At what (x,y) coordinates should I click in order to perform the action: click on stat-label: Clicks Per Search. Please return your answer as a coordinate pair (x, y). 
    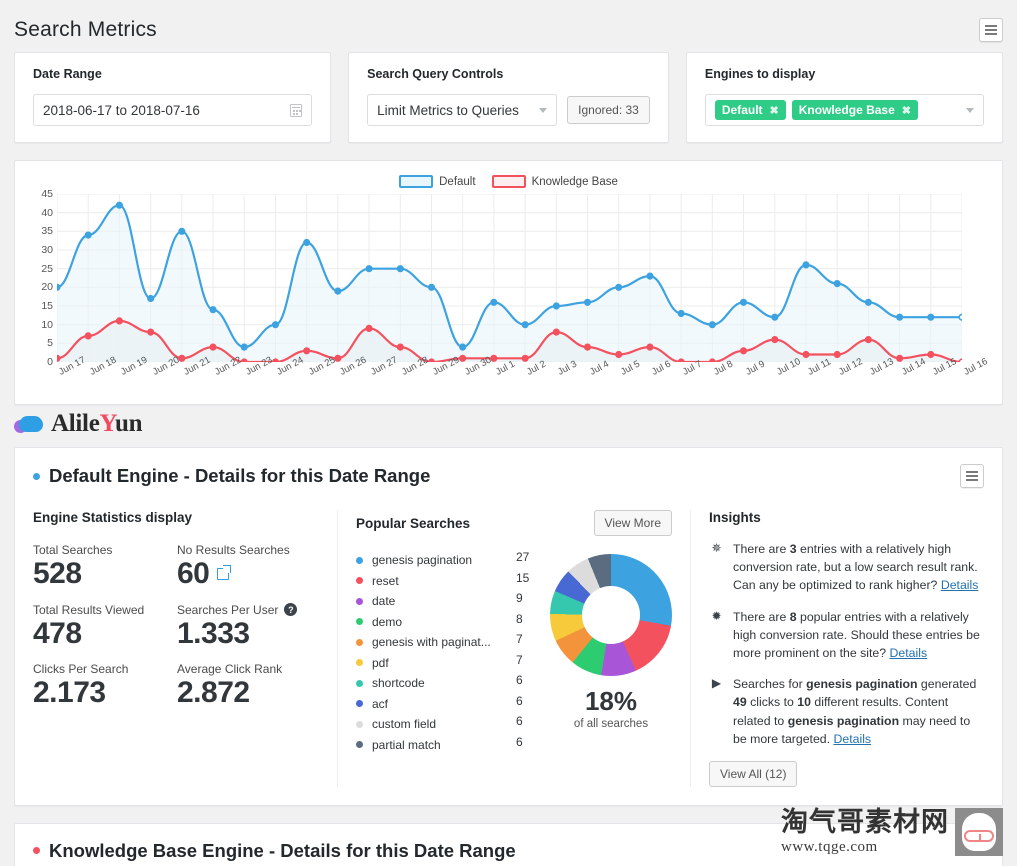
    Looking at the image, I should click on (81, 669).